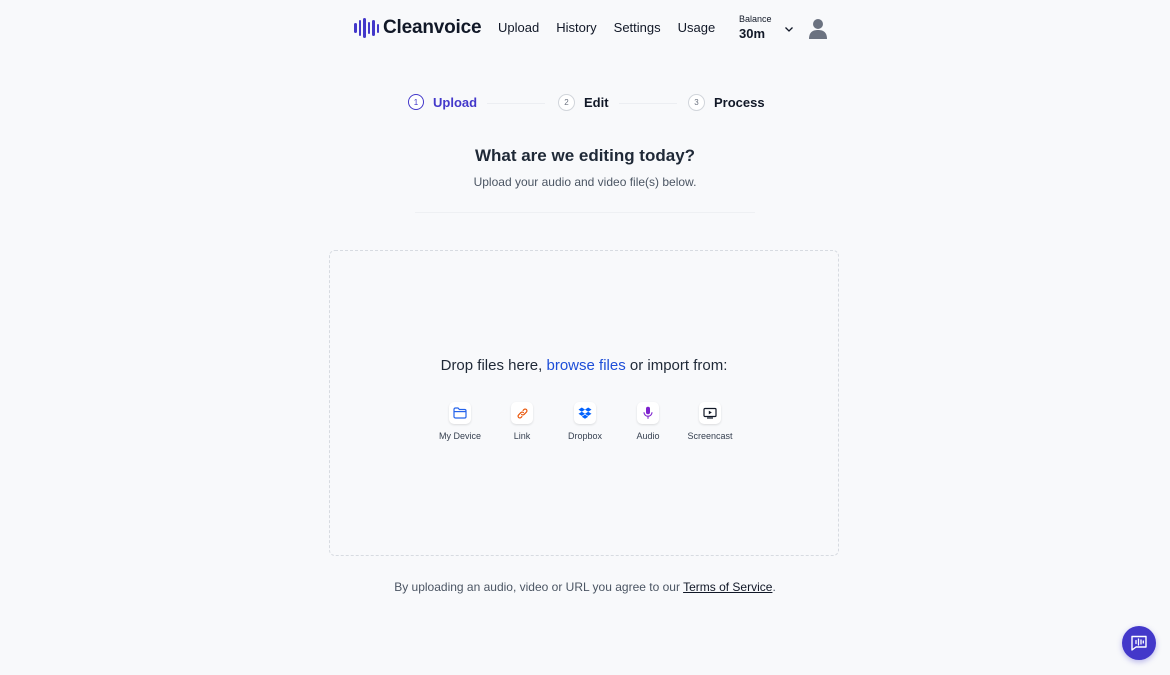  Describe the element at coordinates (585, 155) in the screenshot. I see `page-title: What are we editing today?` at that location.